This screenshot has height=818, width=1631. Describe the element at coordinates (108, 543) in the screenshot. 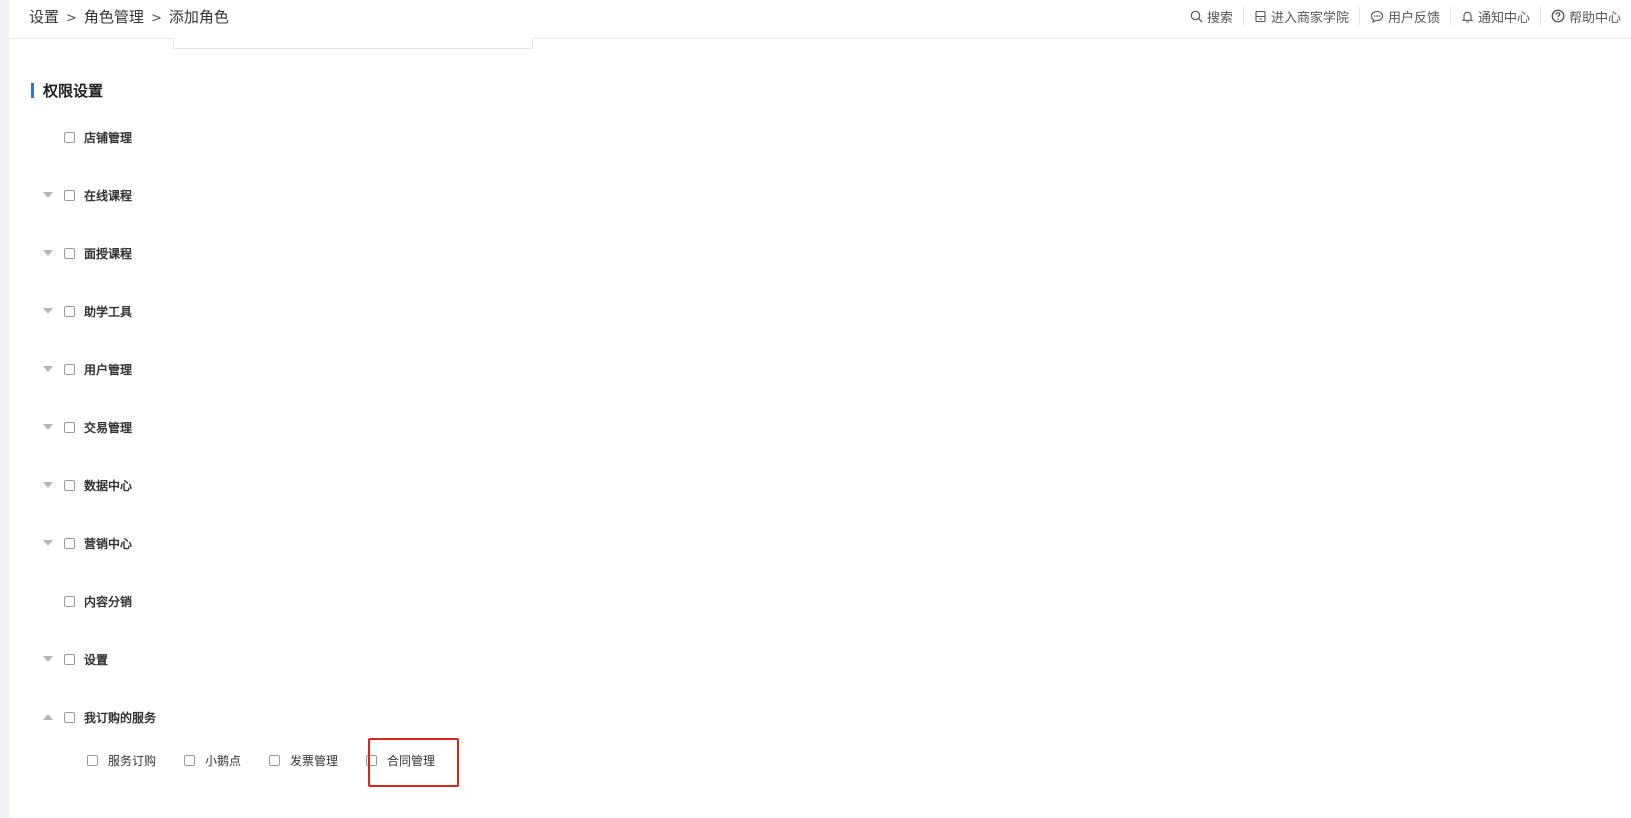

I see `permission-label: 营销中心` at that location.